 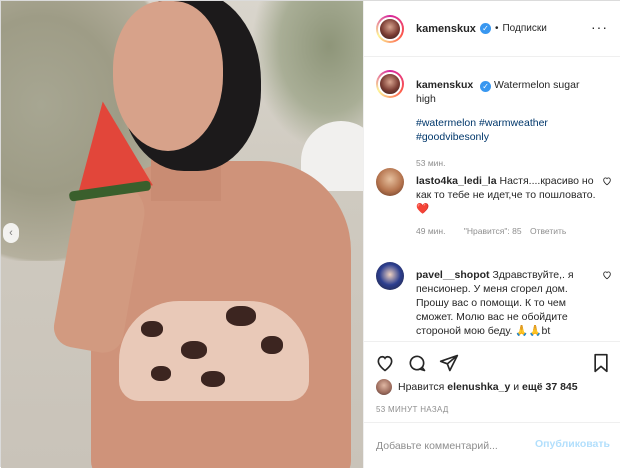 What do you see at coordinates (533, 331) in the screenshot?
I see `pray-emoji: 🙏🙏bt` at bounding box center [533, 331].